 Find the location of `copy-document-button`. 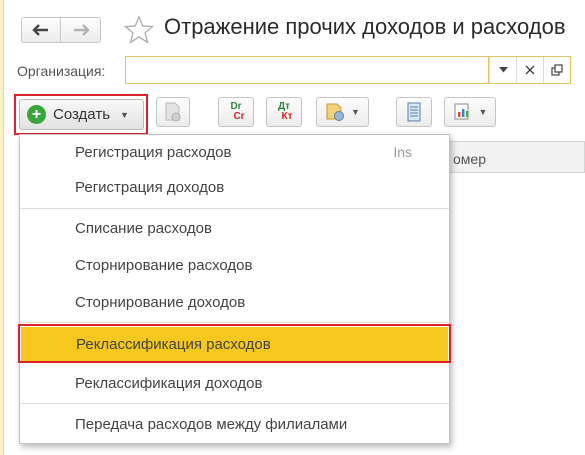

copy-document-button is located at coordinates (173, 112).